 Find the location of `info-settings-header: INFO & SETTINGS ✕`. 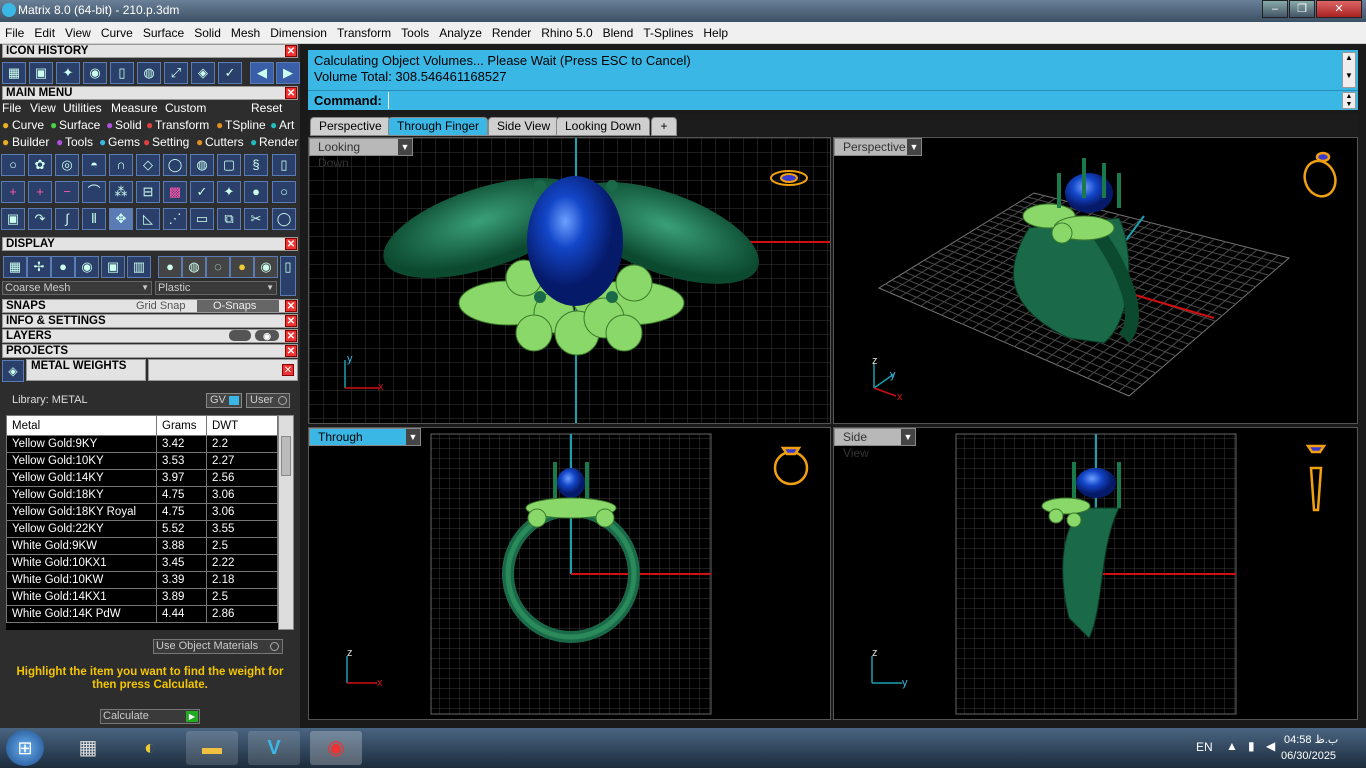

info-settings-header: INFO & SETTINGS ✕ is located at coordinates (150, 321).